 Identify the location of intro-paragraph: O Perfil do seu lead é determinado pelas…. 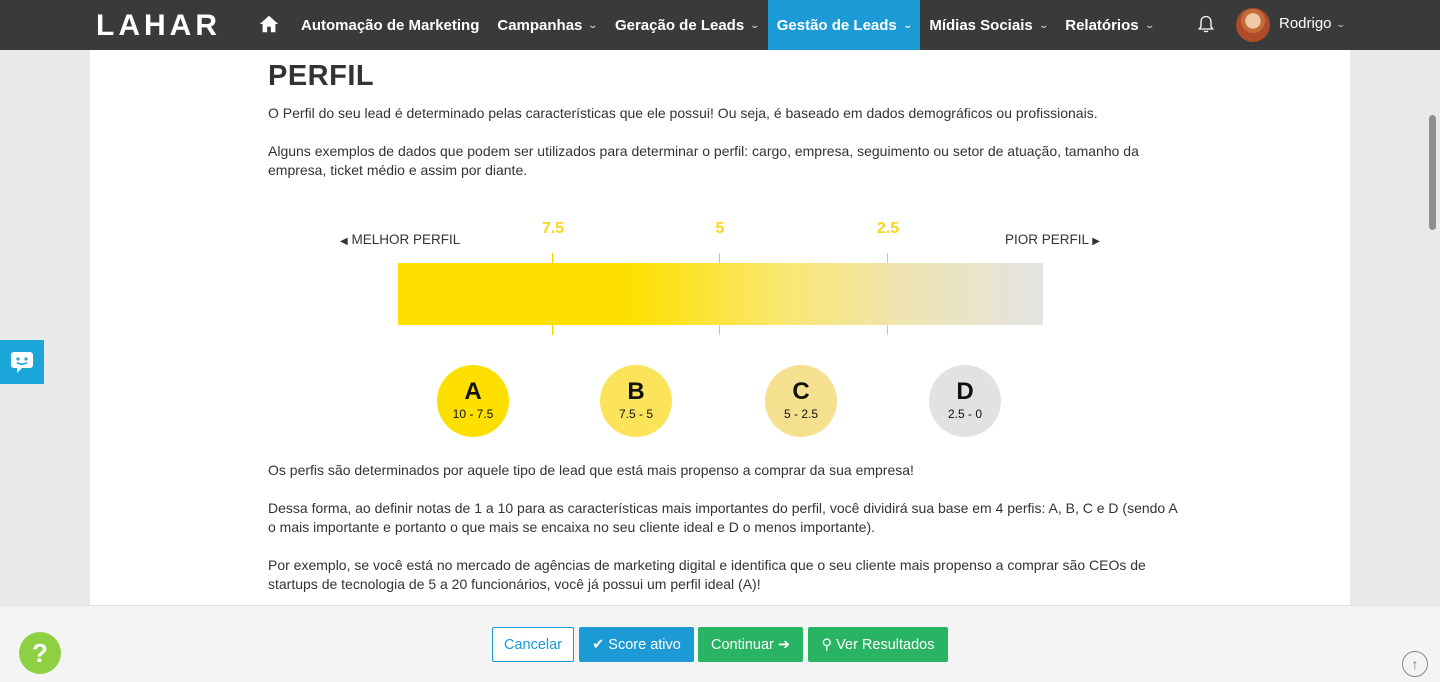
(683, 113).